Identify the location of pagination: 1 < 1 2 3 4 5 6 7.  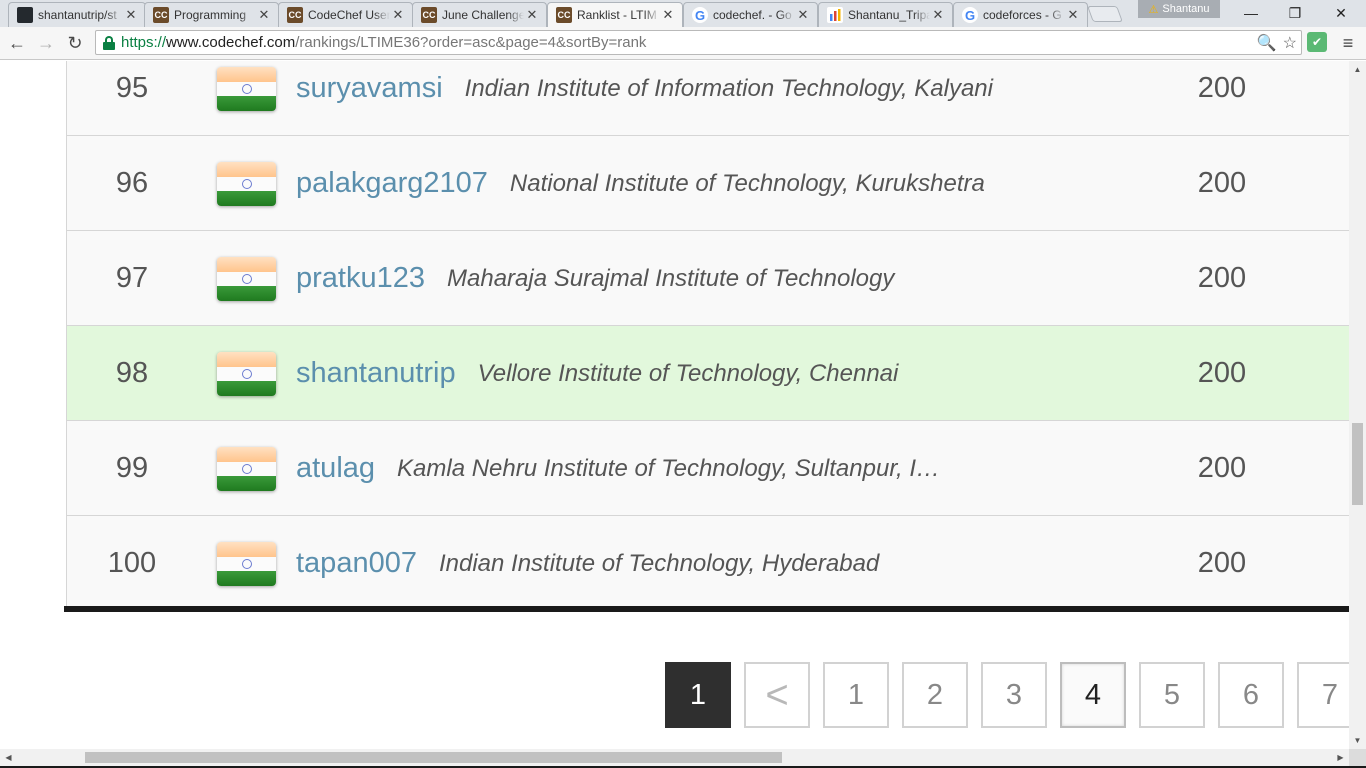
(1007, 696).